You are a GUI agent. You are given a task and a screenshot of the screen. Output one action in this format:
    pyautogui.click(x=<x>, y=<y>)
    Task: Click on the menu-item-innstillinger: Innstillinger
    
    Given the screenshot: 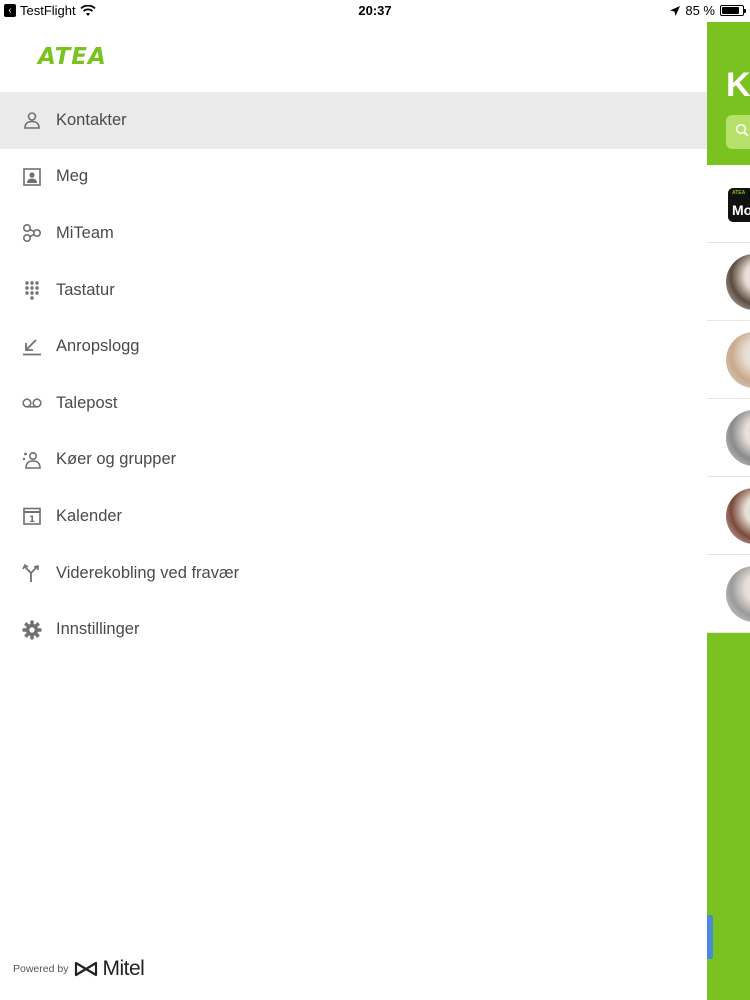 What is the action you would take?
    pyautogui.click(x=353, y=629)
    